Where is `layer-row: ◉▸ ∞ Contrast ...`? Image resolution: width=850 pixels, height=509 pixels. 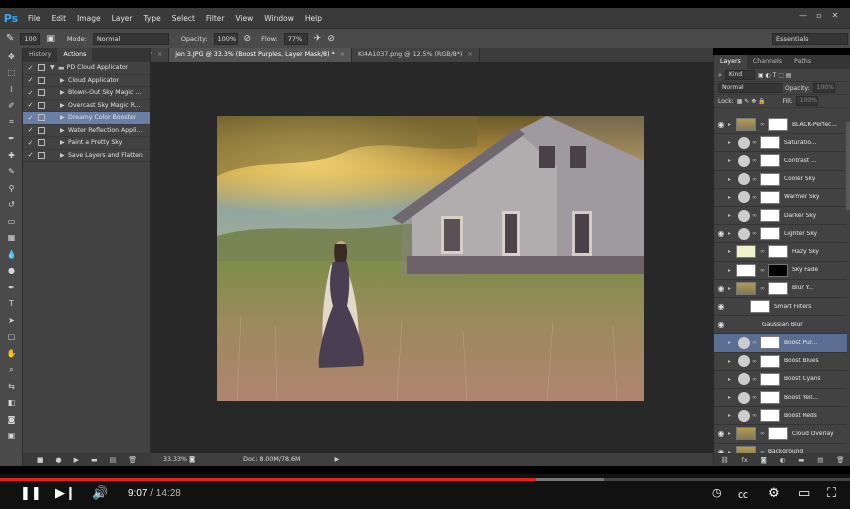
layer-row: ◉▸ ∞ Contrast ... is located at coordinates (780, 161).